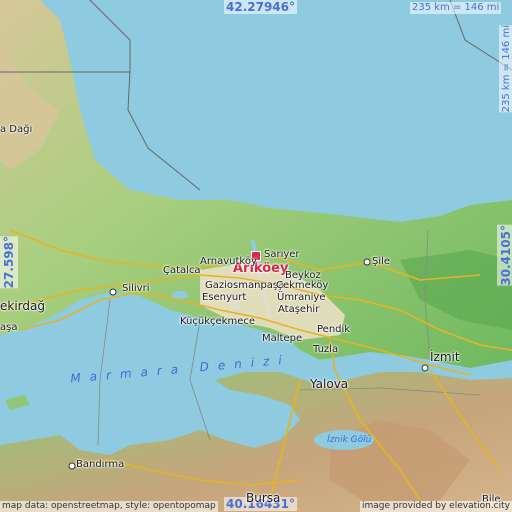 The width and height of the screenshot is (512, 512). I want to click on place-label: Maltepe, so click(282, 338).